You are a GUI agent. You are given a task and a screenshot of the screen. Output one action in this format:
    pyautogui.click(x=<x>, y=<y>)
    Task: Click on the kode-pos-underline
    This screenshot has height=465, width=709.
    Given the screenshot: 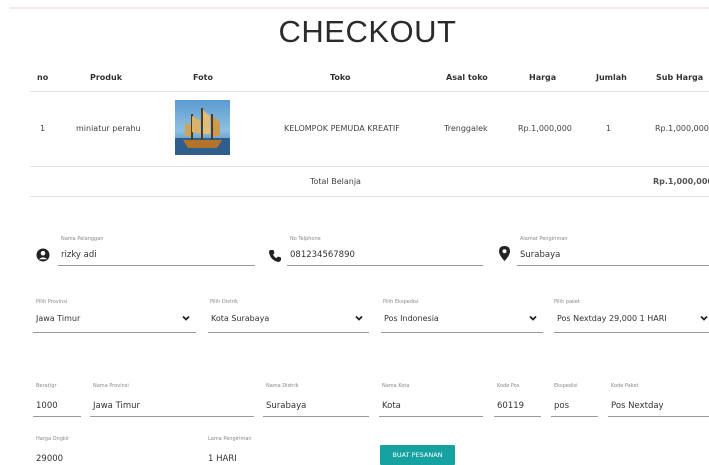 What is the action you would take?
    pyautogui.click(x=517, y=416)
    